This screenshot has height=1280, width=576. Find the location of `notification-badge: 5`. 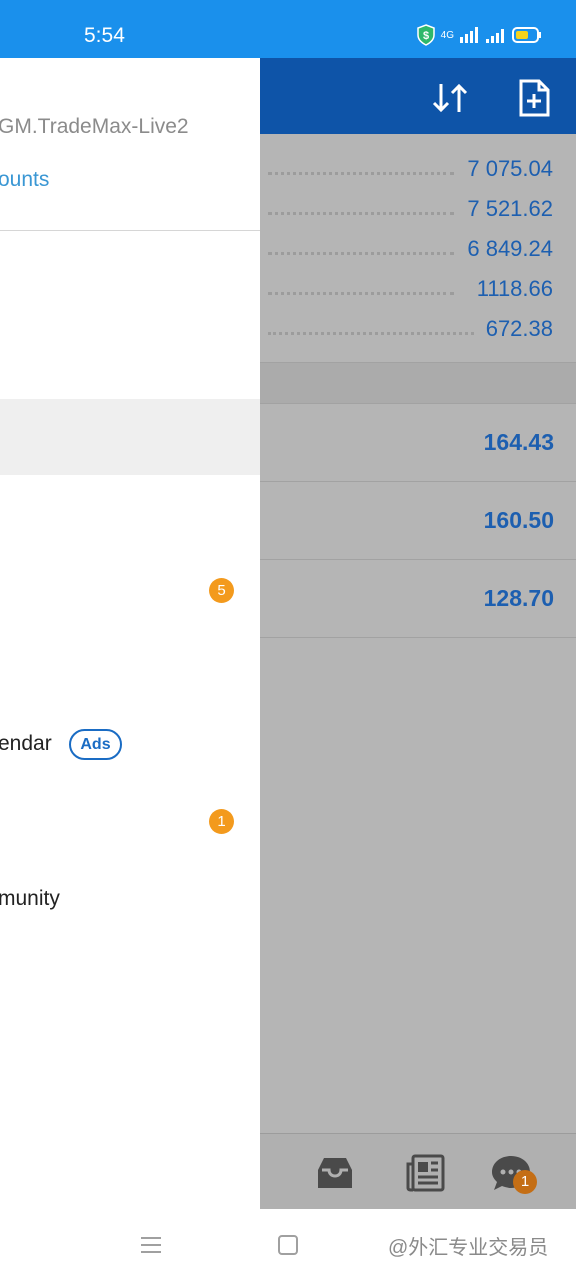

notification-badge: 5 is located at coordinates (221, 590).